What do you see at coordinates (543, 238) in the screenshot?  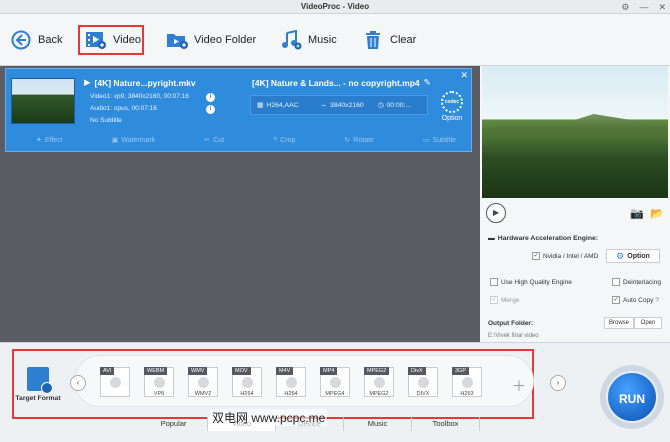 I see `hw-accel-header: ▬ Hardware Acceleration Engine:` at bounding box center [543, 238].